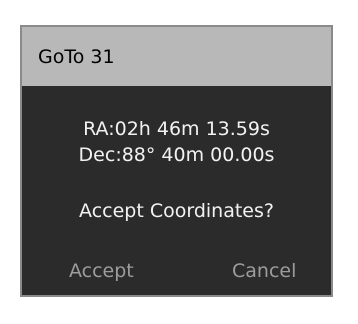 This screenshot has height=324, width=358. I want to click on dialog-title: GoTo 31, so click(76, 56).